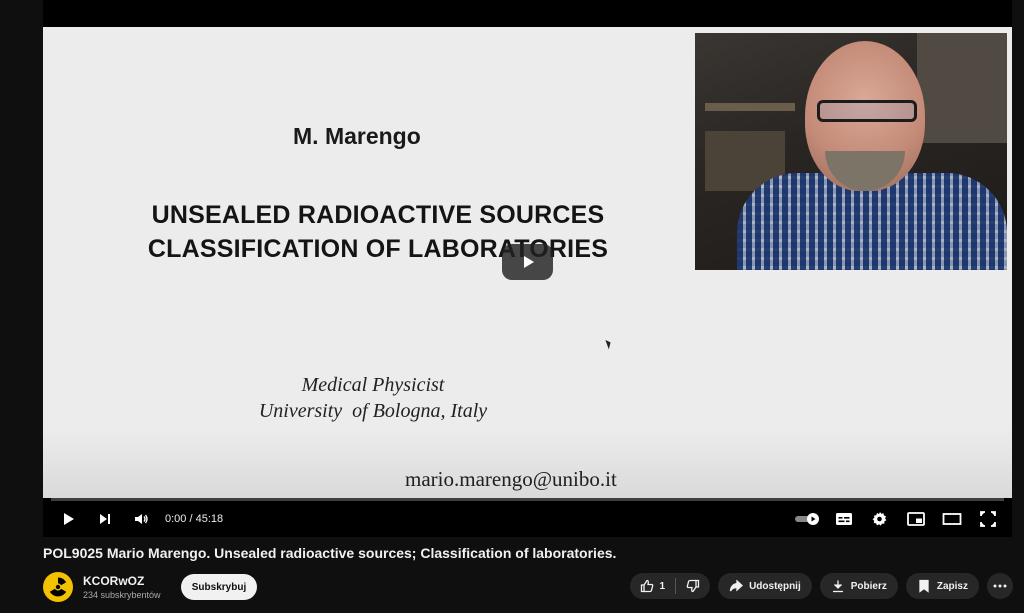 This screenshot has width=1024, height=613. I want to click on subtitles-icon, so click(844, 519).